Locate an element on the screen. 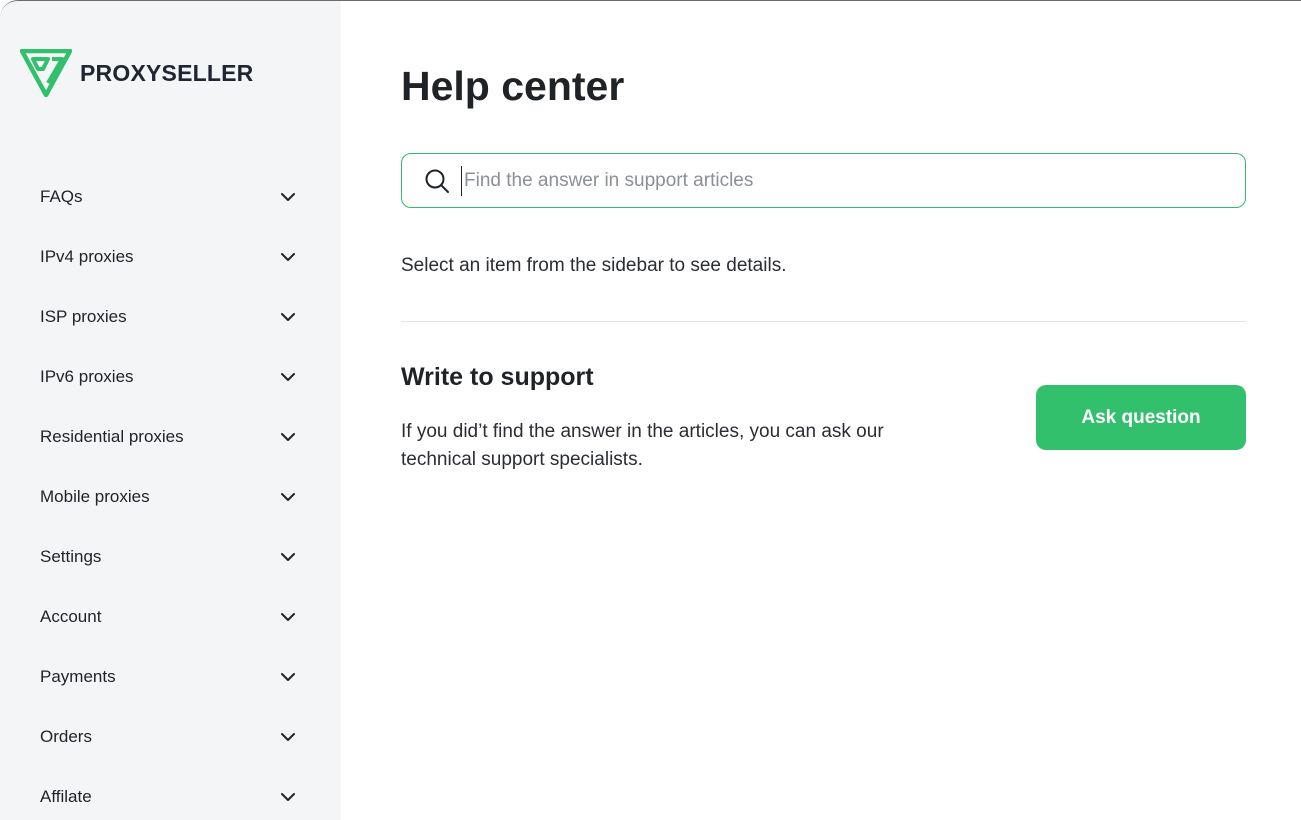 Image resolution: width=1301 pixels, height=820 pixels. page-title: Help center is located at coordinates (513, 86).